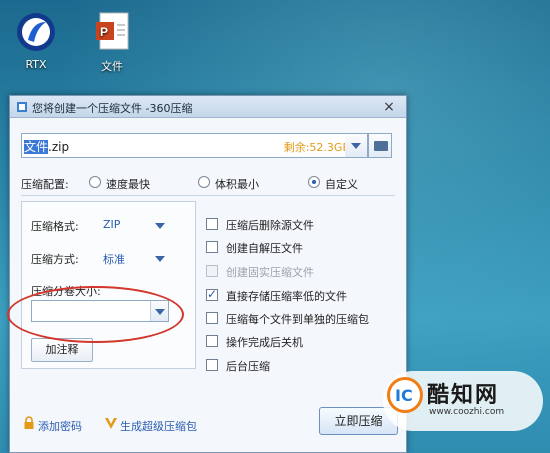 This screenshot has height=453, width=550. What do you see at coordinates (59, 147) in the screenshot?
I see `file-extension: .zip` at bounding box center [59, 147].